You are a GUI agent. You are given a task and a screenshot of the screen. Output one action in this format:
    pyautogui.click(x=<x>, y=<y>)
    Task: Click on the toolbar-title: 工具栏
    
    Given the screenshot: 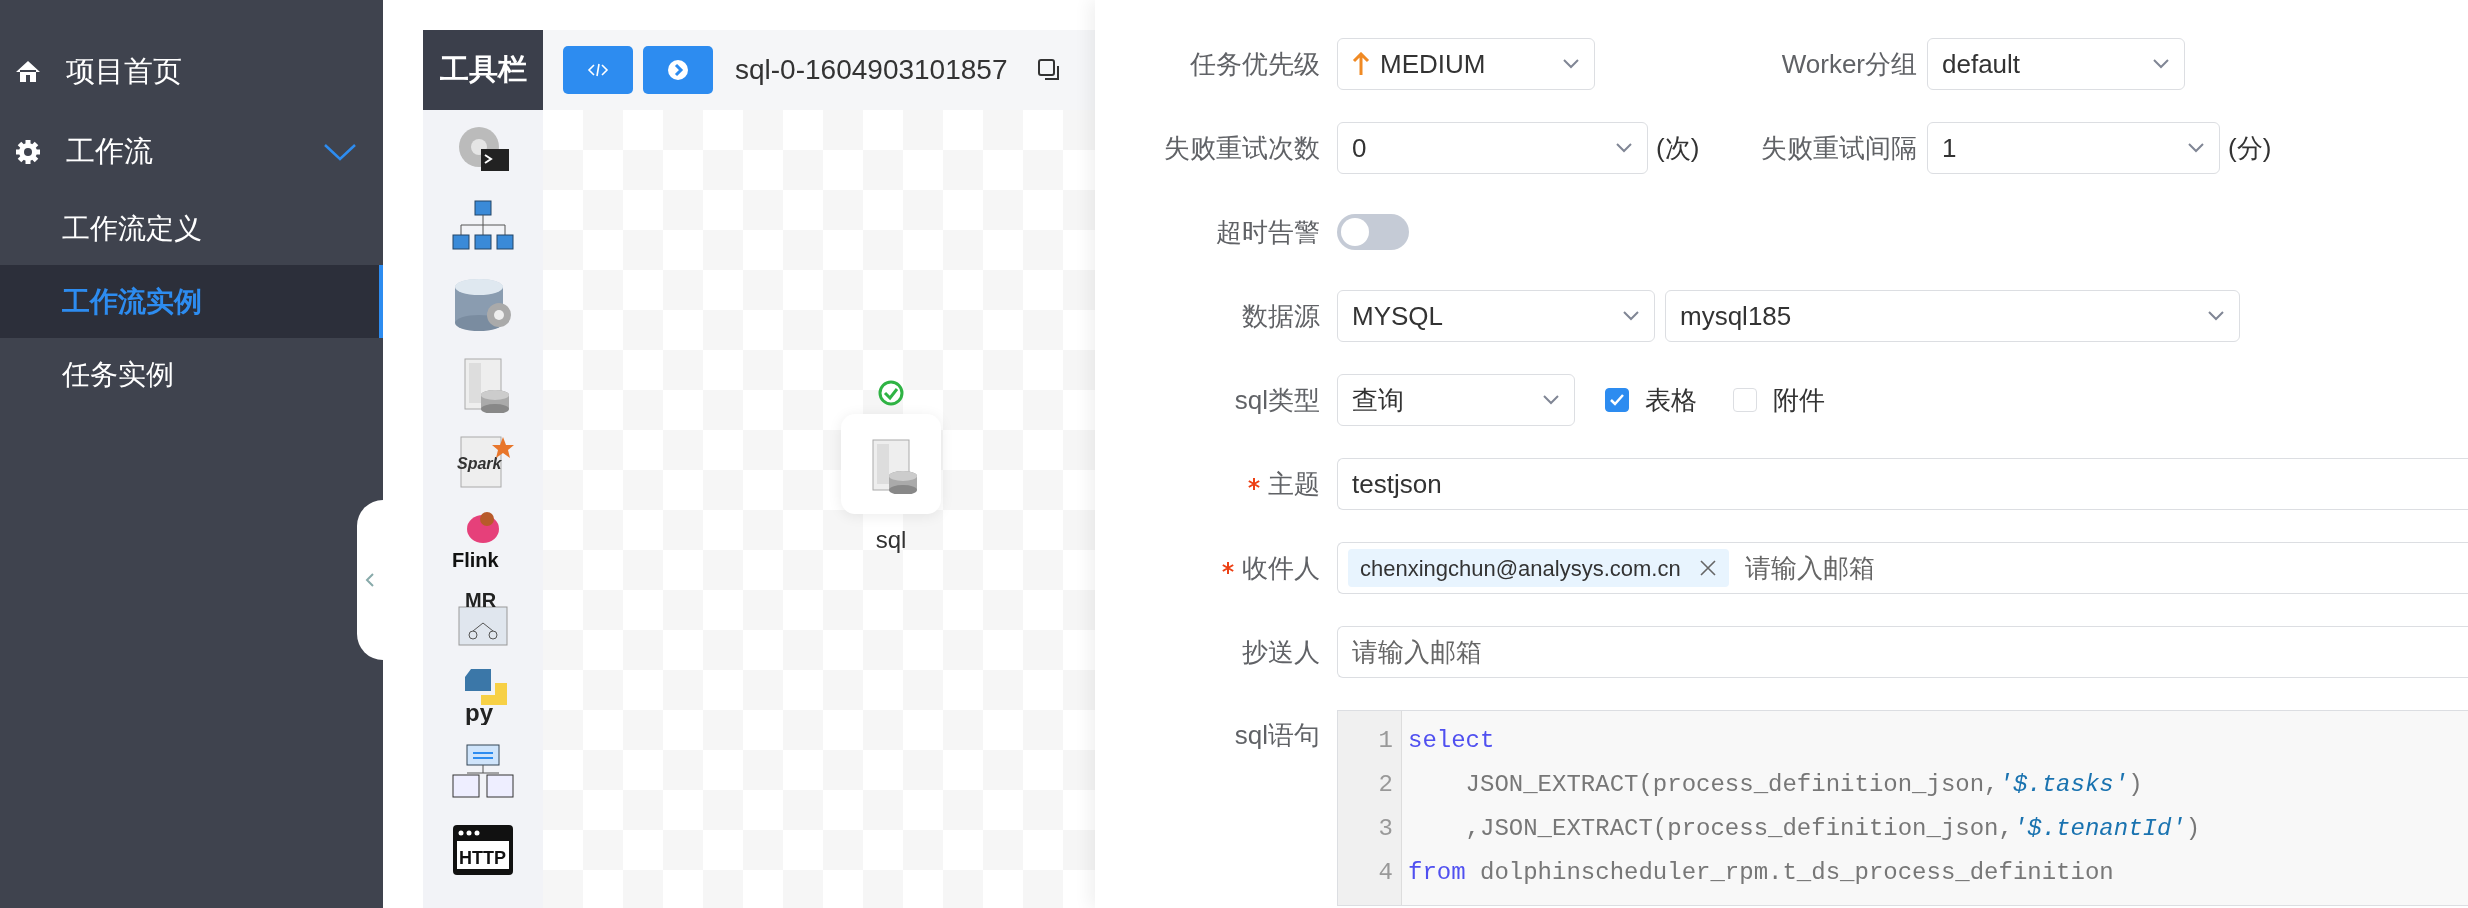 What is the action you would take?
    pyautogui.click(x=483, y=70)
    